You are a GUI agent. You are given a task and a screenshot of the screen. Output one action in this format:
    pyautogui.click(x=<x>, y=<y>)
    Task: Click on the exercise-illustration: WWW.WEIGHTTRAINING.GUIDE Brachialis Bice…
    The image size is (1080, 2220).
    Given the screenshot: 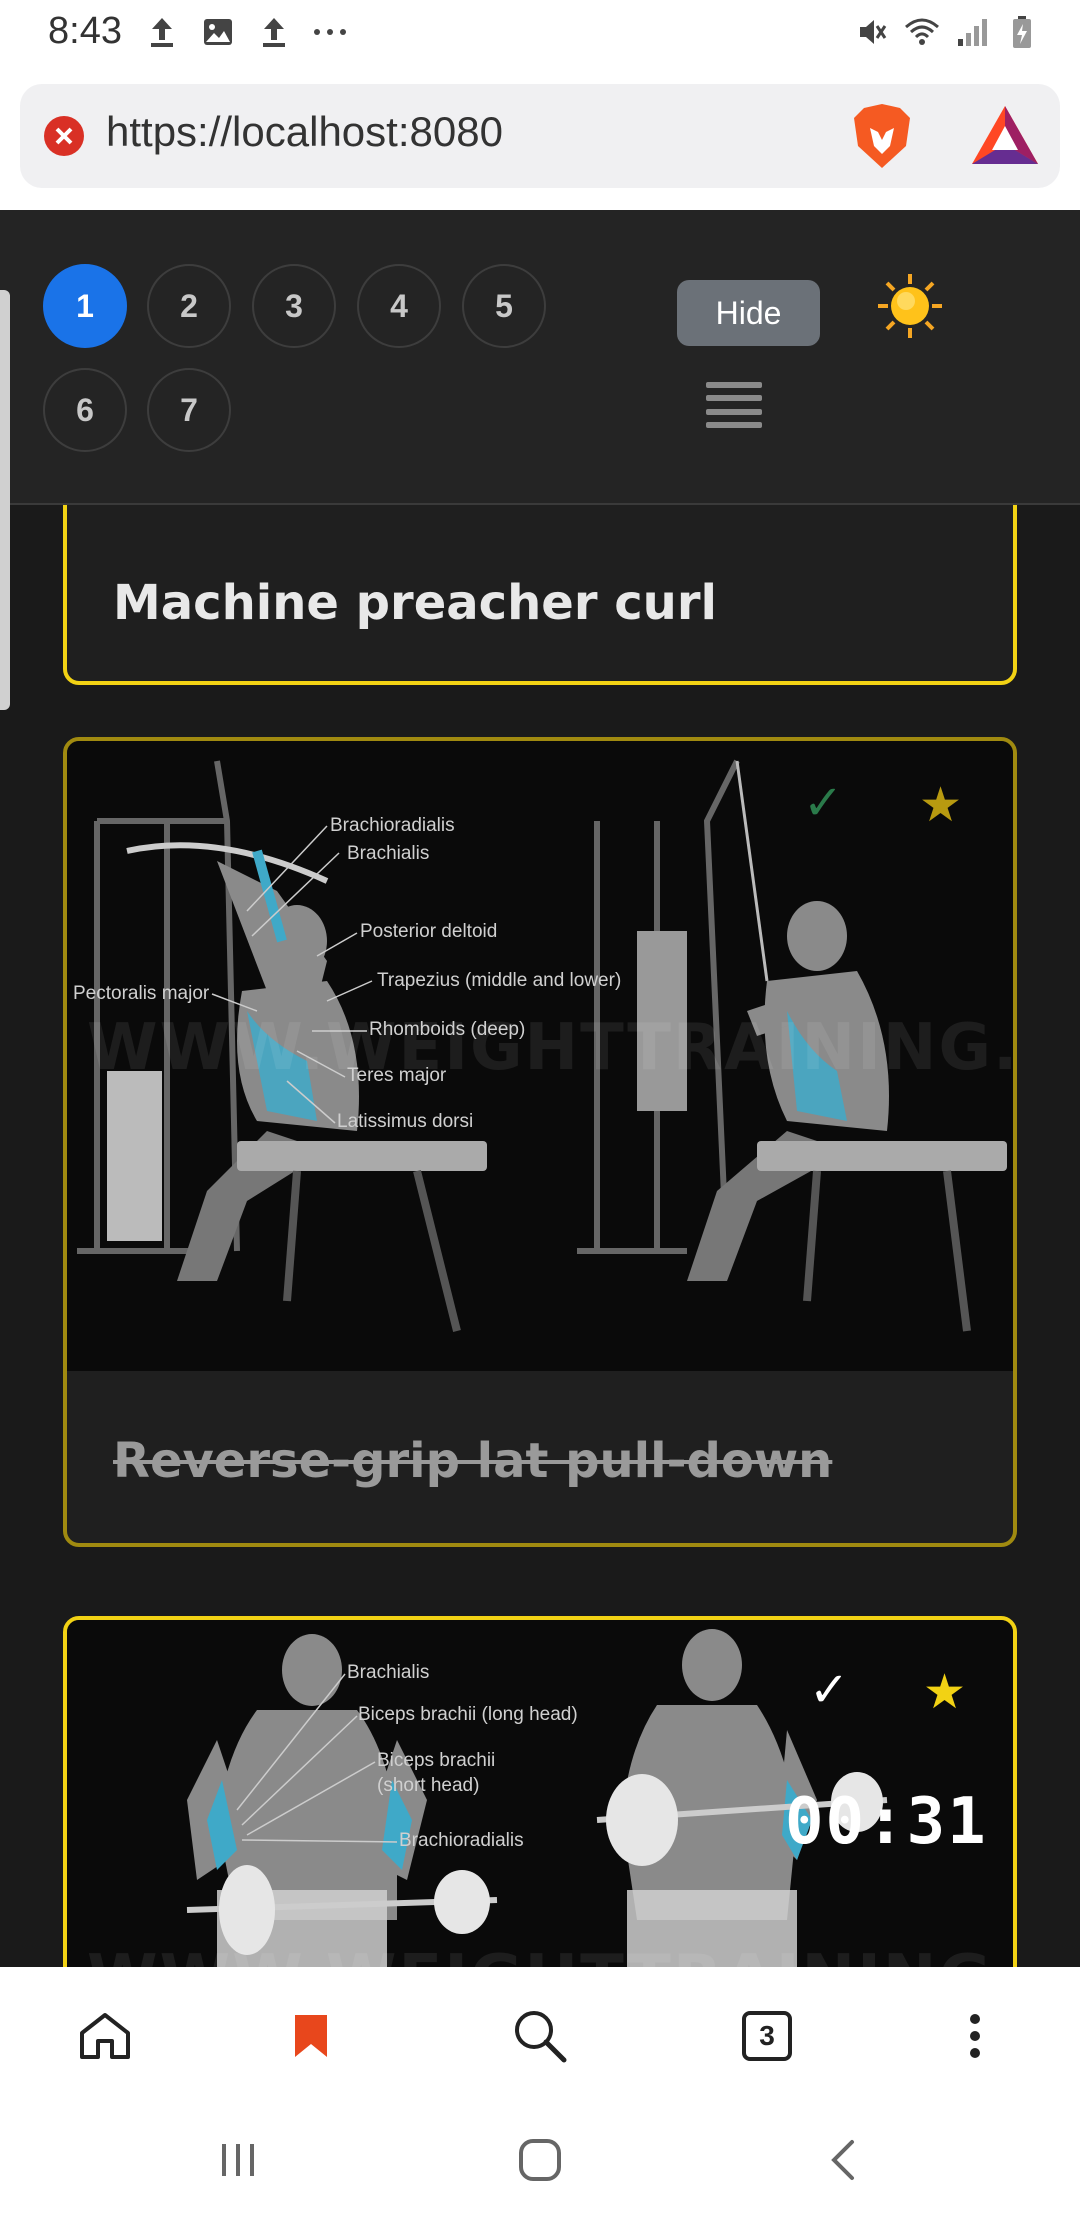 What is the action you would take?
    pyautogui.click(x=540, y=1793)
    